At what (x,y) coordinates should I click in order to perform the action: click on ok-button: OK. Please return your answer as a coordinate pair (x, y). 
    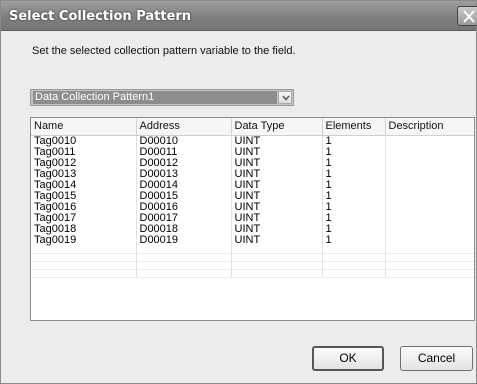
    Looking at the image, I should click on (348, 358).